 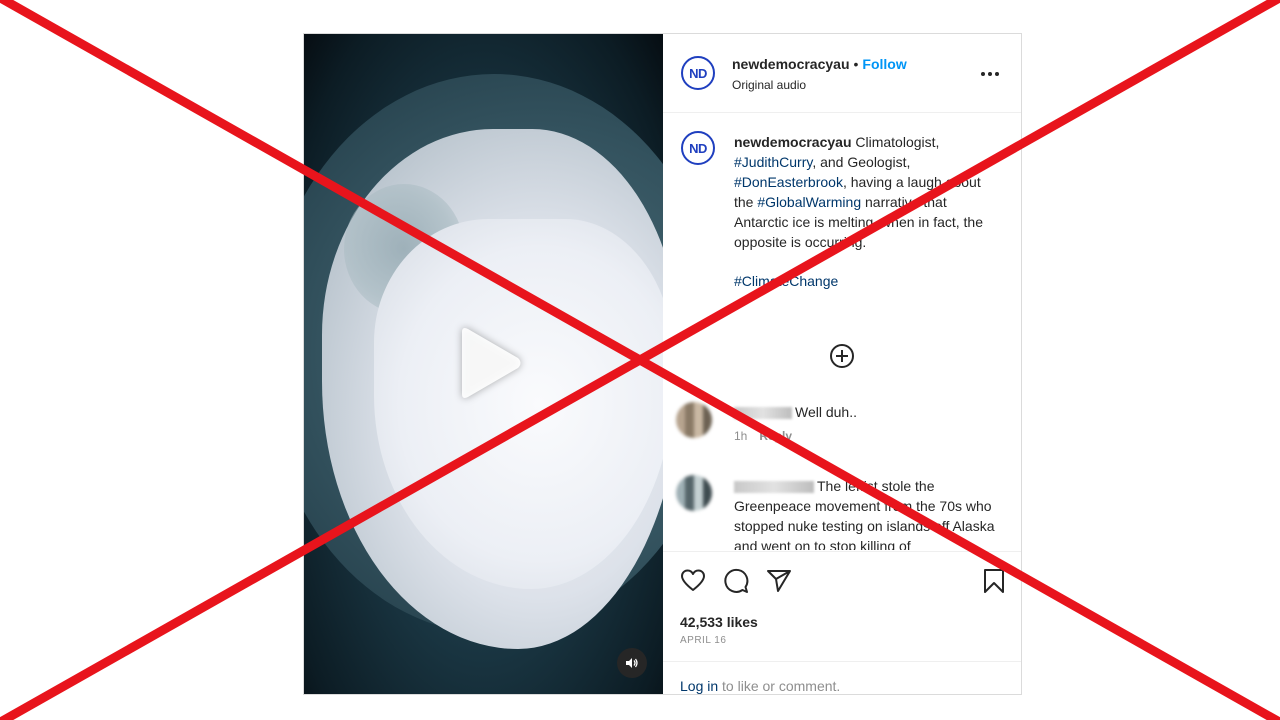 I want to click on more-options-button, so click(x=991, y=74).